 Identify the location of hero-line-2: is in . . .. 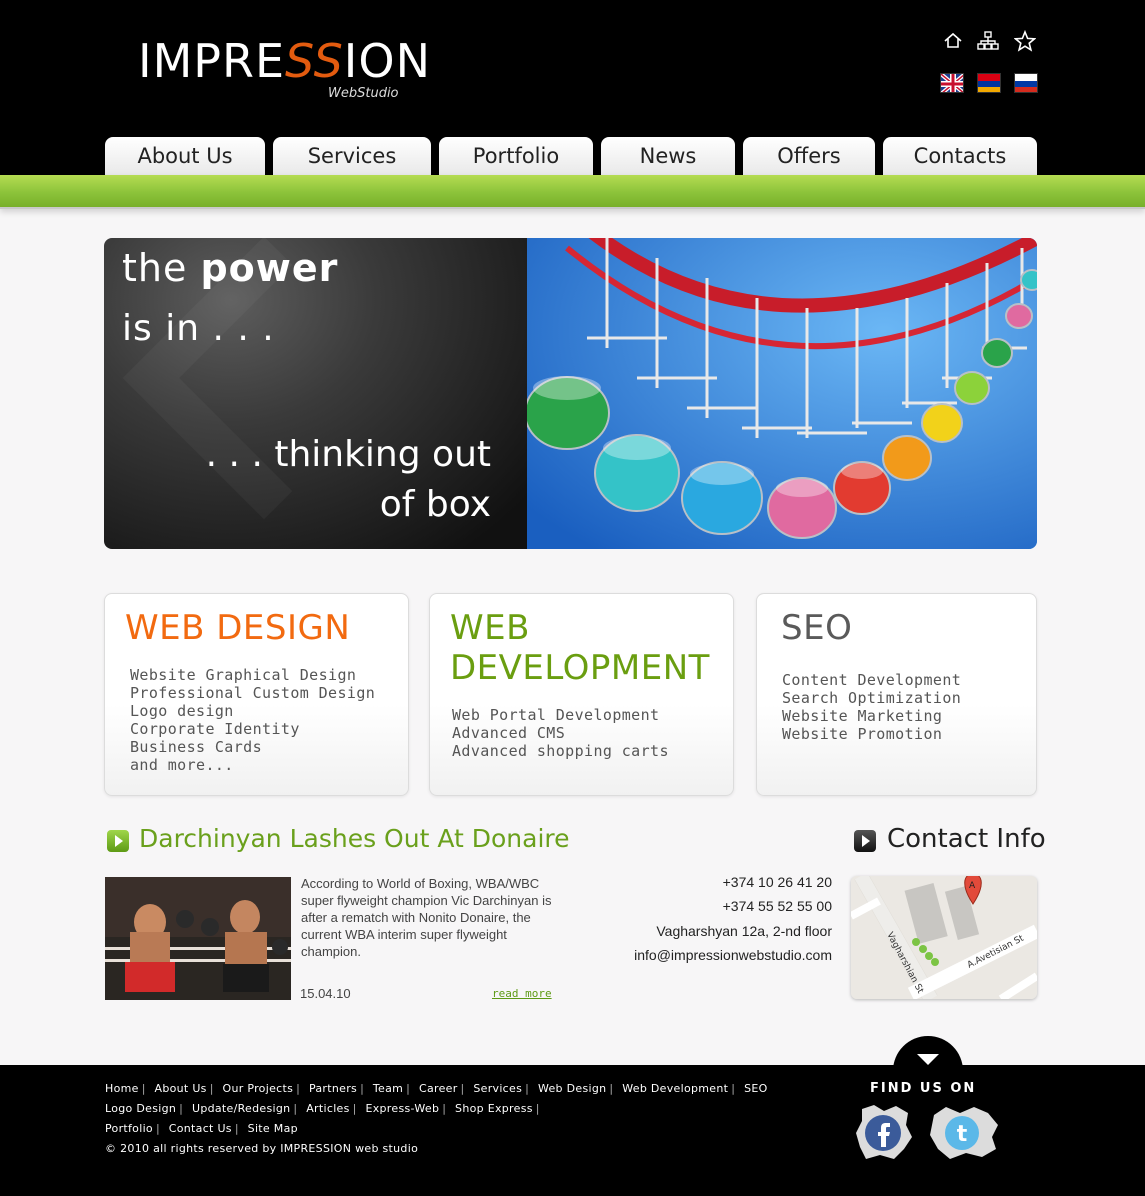
(198, 328).